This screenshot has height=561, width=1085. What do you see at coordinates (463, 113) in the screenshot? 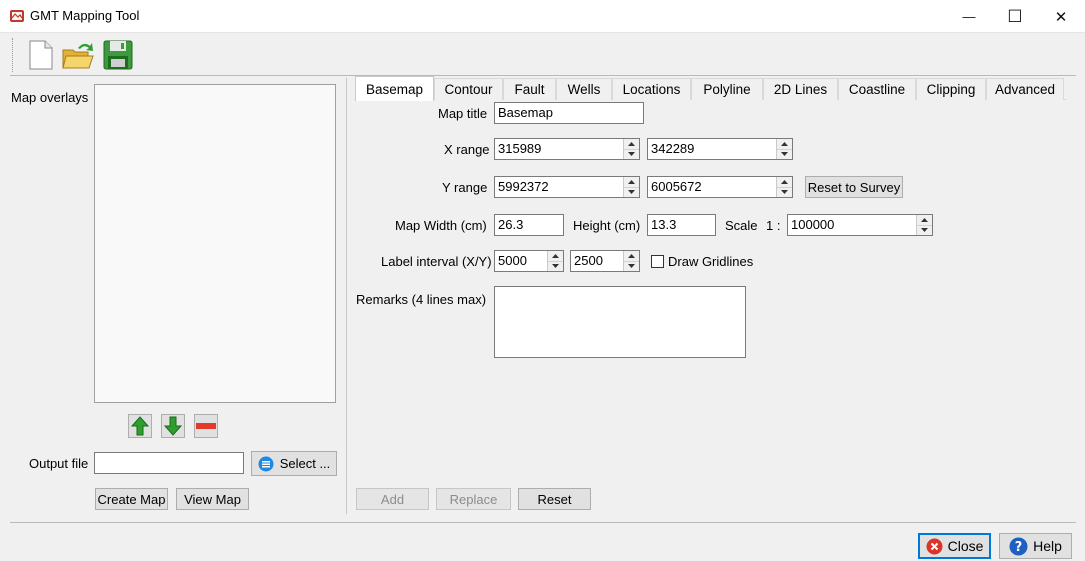
I see `map-title-label: Map title` at bounding box center [463, 113].